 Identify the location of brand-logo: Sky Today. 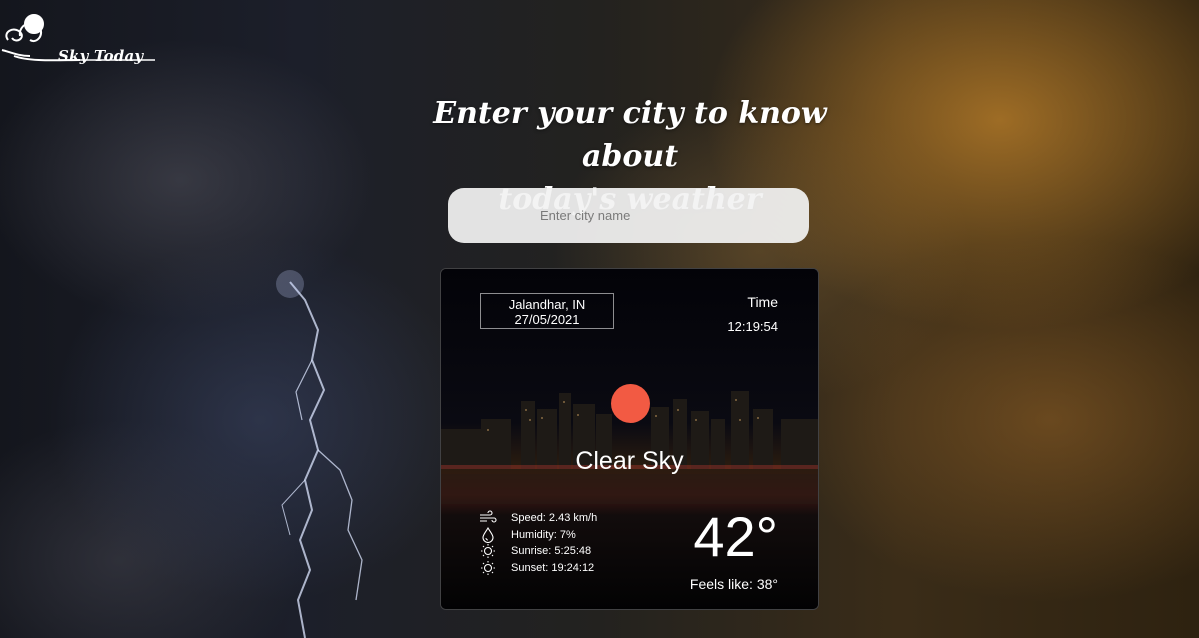
(80, 40).